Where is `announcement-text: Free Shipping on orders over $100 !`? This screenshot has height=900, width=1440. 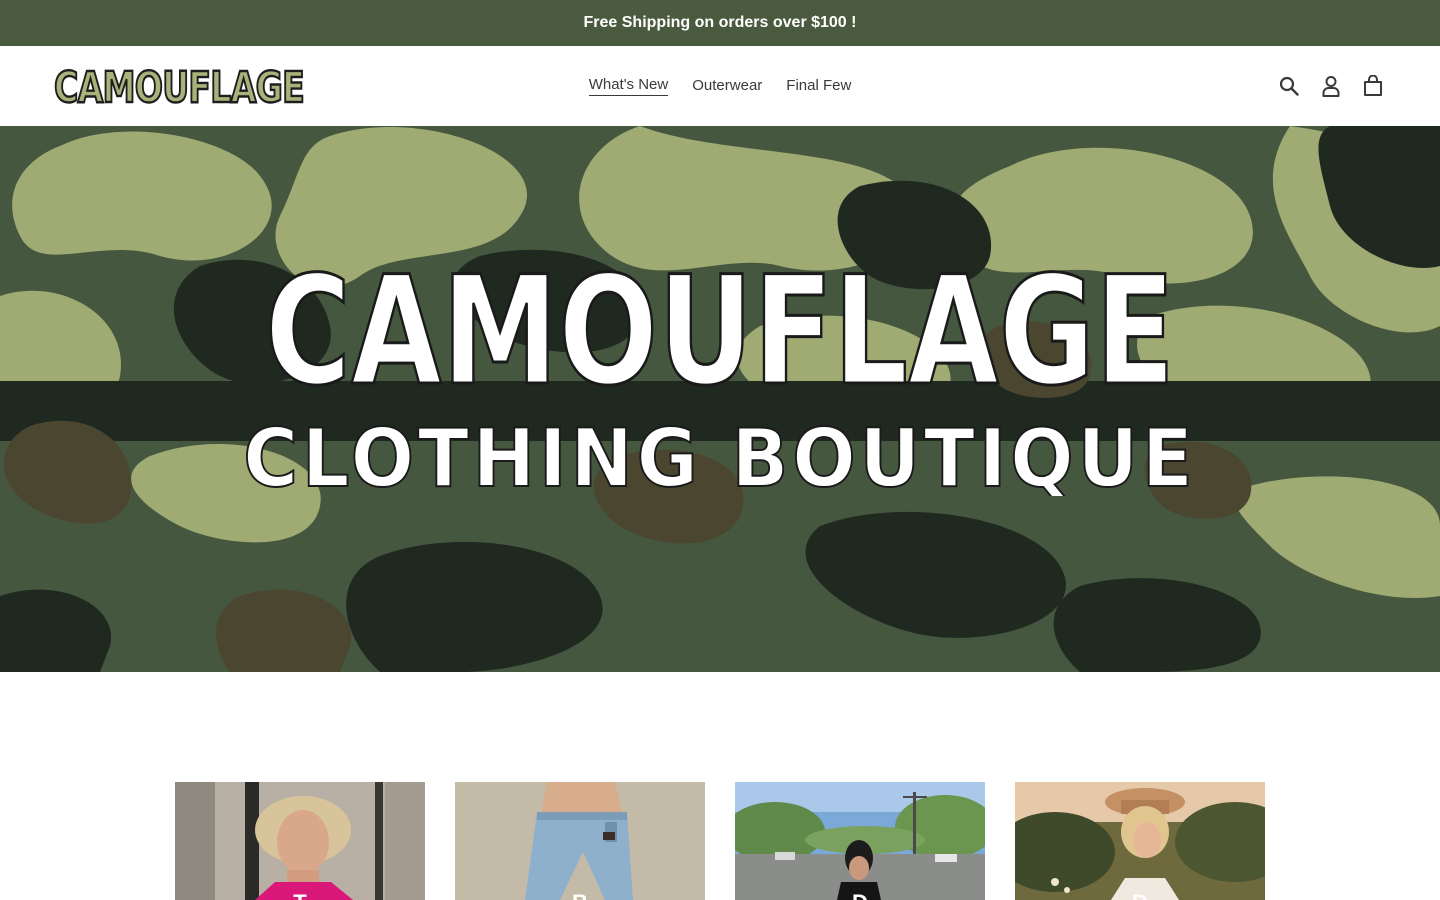 announcement-text: Free Shipping on orders over $100 ! is located at coordinates (720, 22).